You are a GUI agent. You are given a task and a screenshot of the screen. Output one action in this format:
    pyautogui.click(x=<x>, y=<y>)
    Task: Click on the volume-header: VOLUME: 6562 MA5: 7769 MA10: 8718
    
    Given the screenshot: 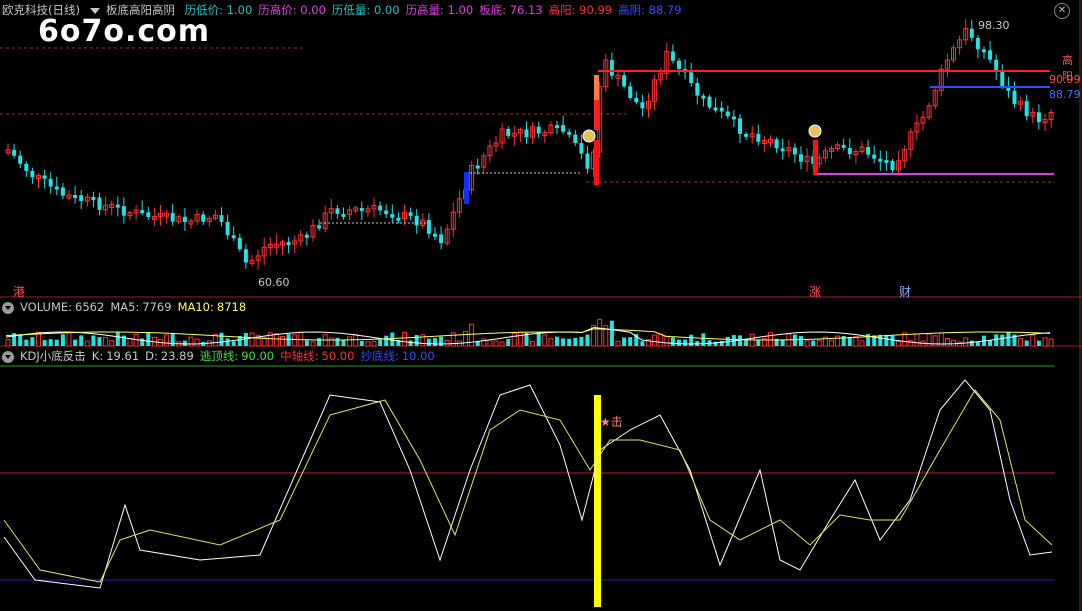 What is the action you would take?
    pyautogui.click(x=126, y=307)
    